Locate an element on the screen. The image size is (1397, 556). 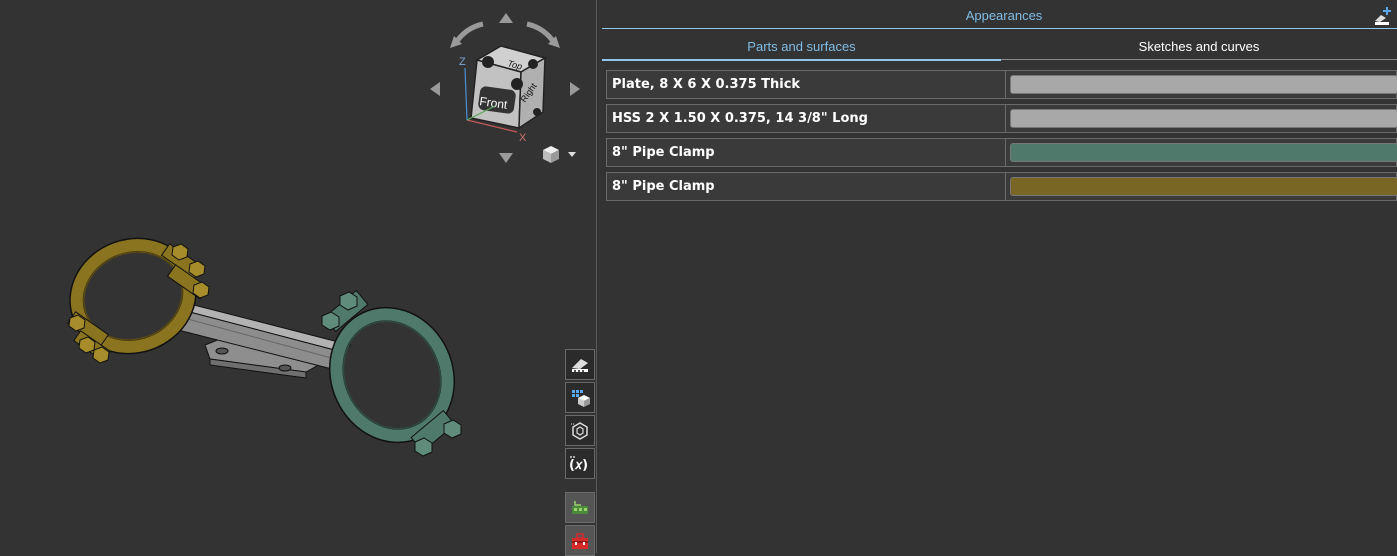
variables-icon: (𝑥) is located at coordinates (578, 464).